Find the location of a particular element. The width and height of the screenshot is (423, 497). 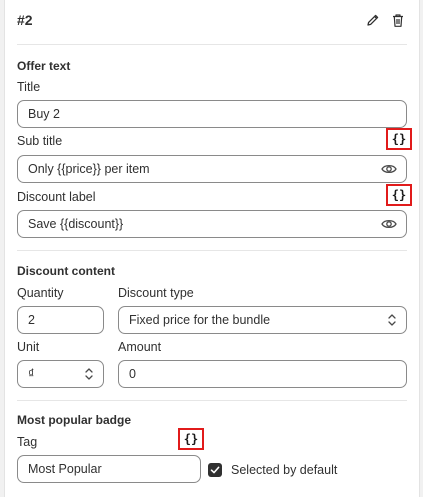

discount-content-heading: Discount content is located at coordinates (66, 271).